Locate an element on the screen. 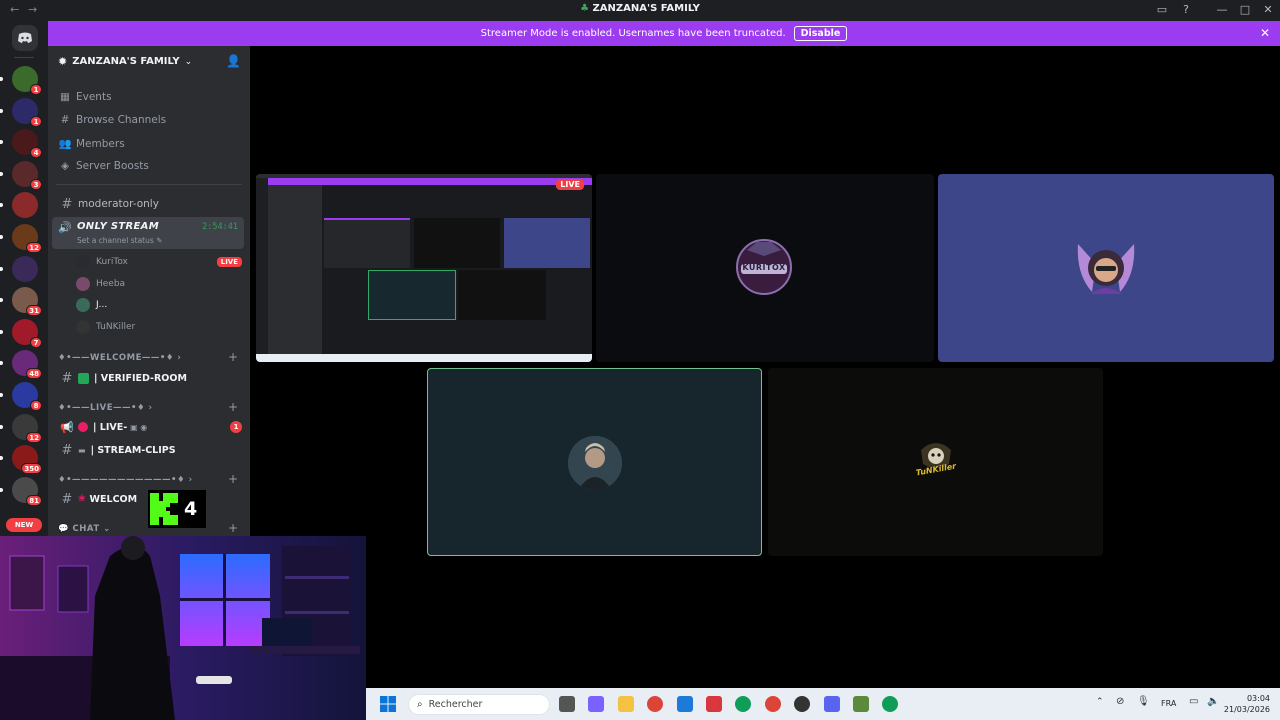  copilot-icon is located at coordinates (596, 704).